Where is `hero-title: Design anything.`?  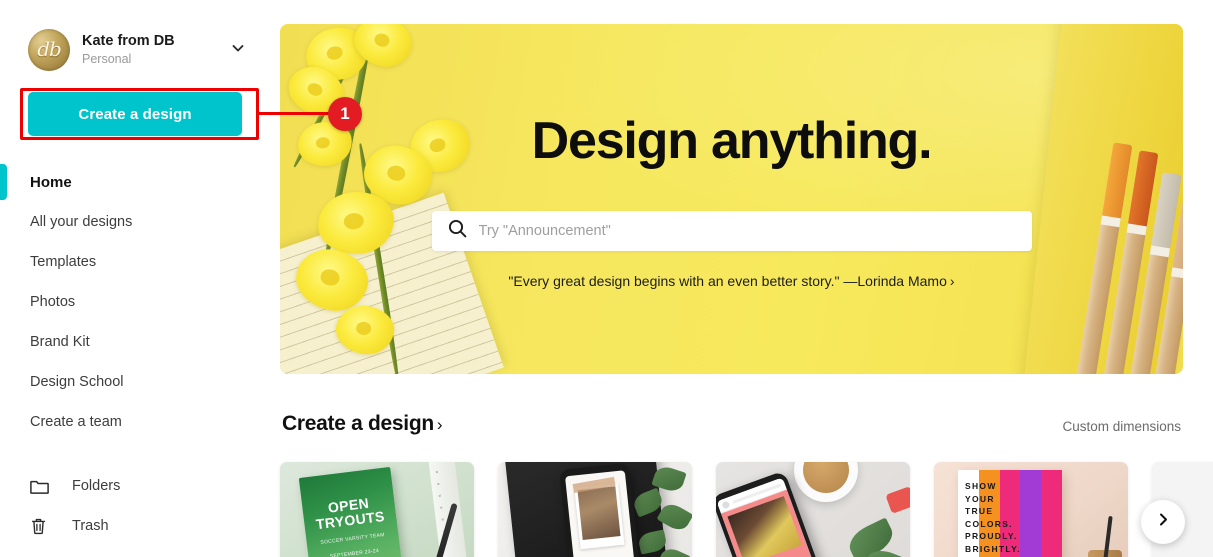 hero-title: Design anything. is located at coordinates (732, 141).